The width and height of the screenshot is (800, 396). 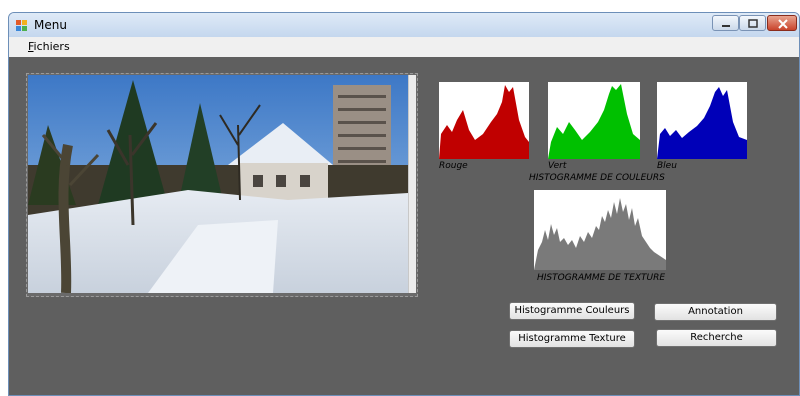 I want to click on blue-histogram, so click(x=702, y=120).